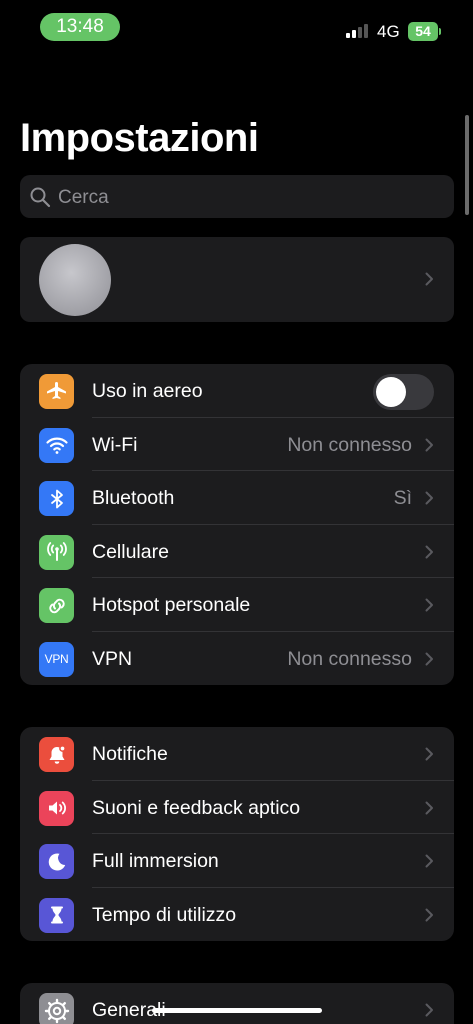  Describe the element at coordinates (171, 605) in the screenshot. I see `hotspot-label: Hotspot personale` at that location.